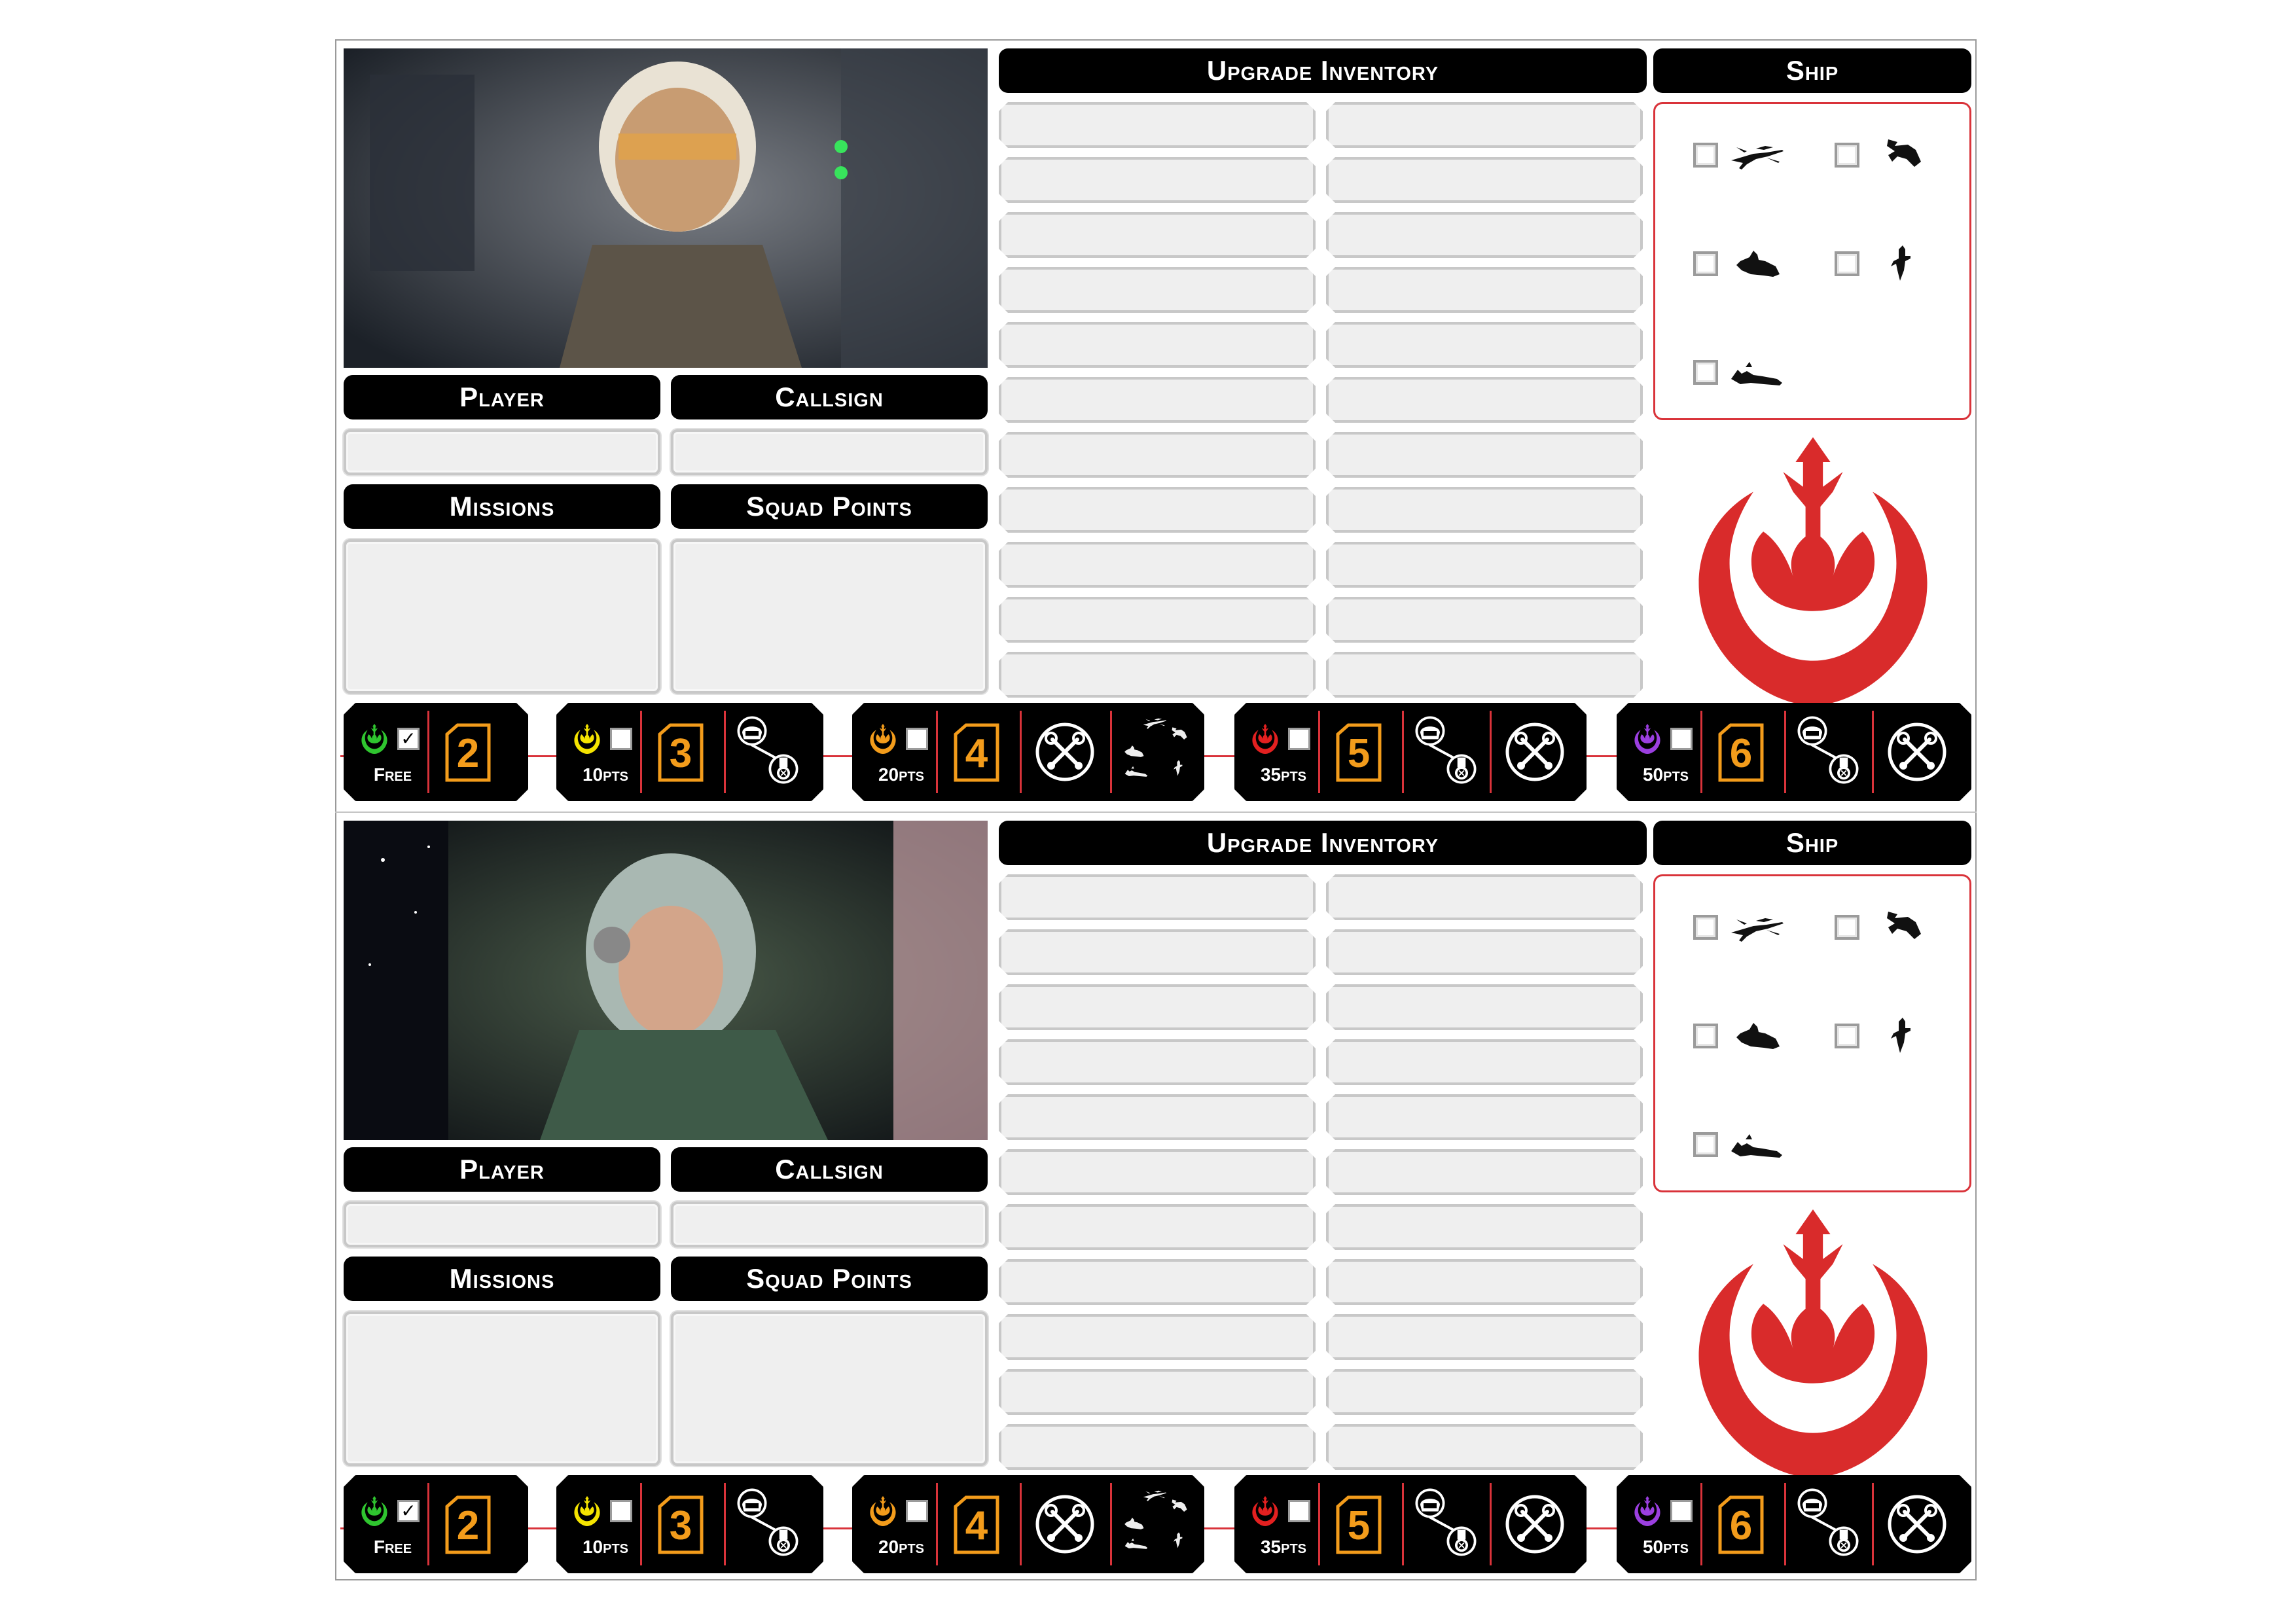 Image resolution: width=2296 pixels, height=1623 pixels. Describe the element at coordinates (1028, 1524) in the screenshot. I see `rank-box: 20pts 4` at that location.